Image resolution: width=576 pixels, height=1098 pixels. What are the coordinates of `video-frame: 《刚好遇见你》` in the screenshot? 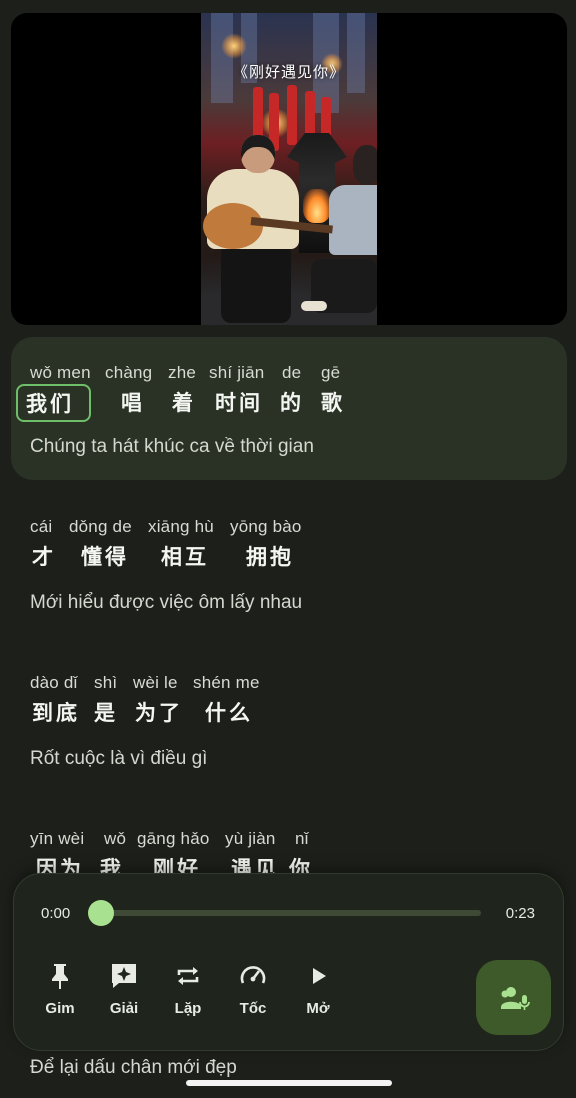 It's located at (289, 169).